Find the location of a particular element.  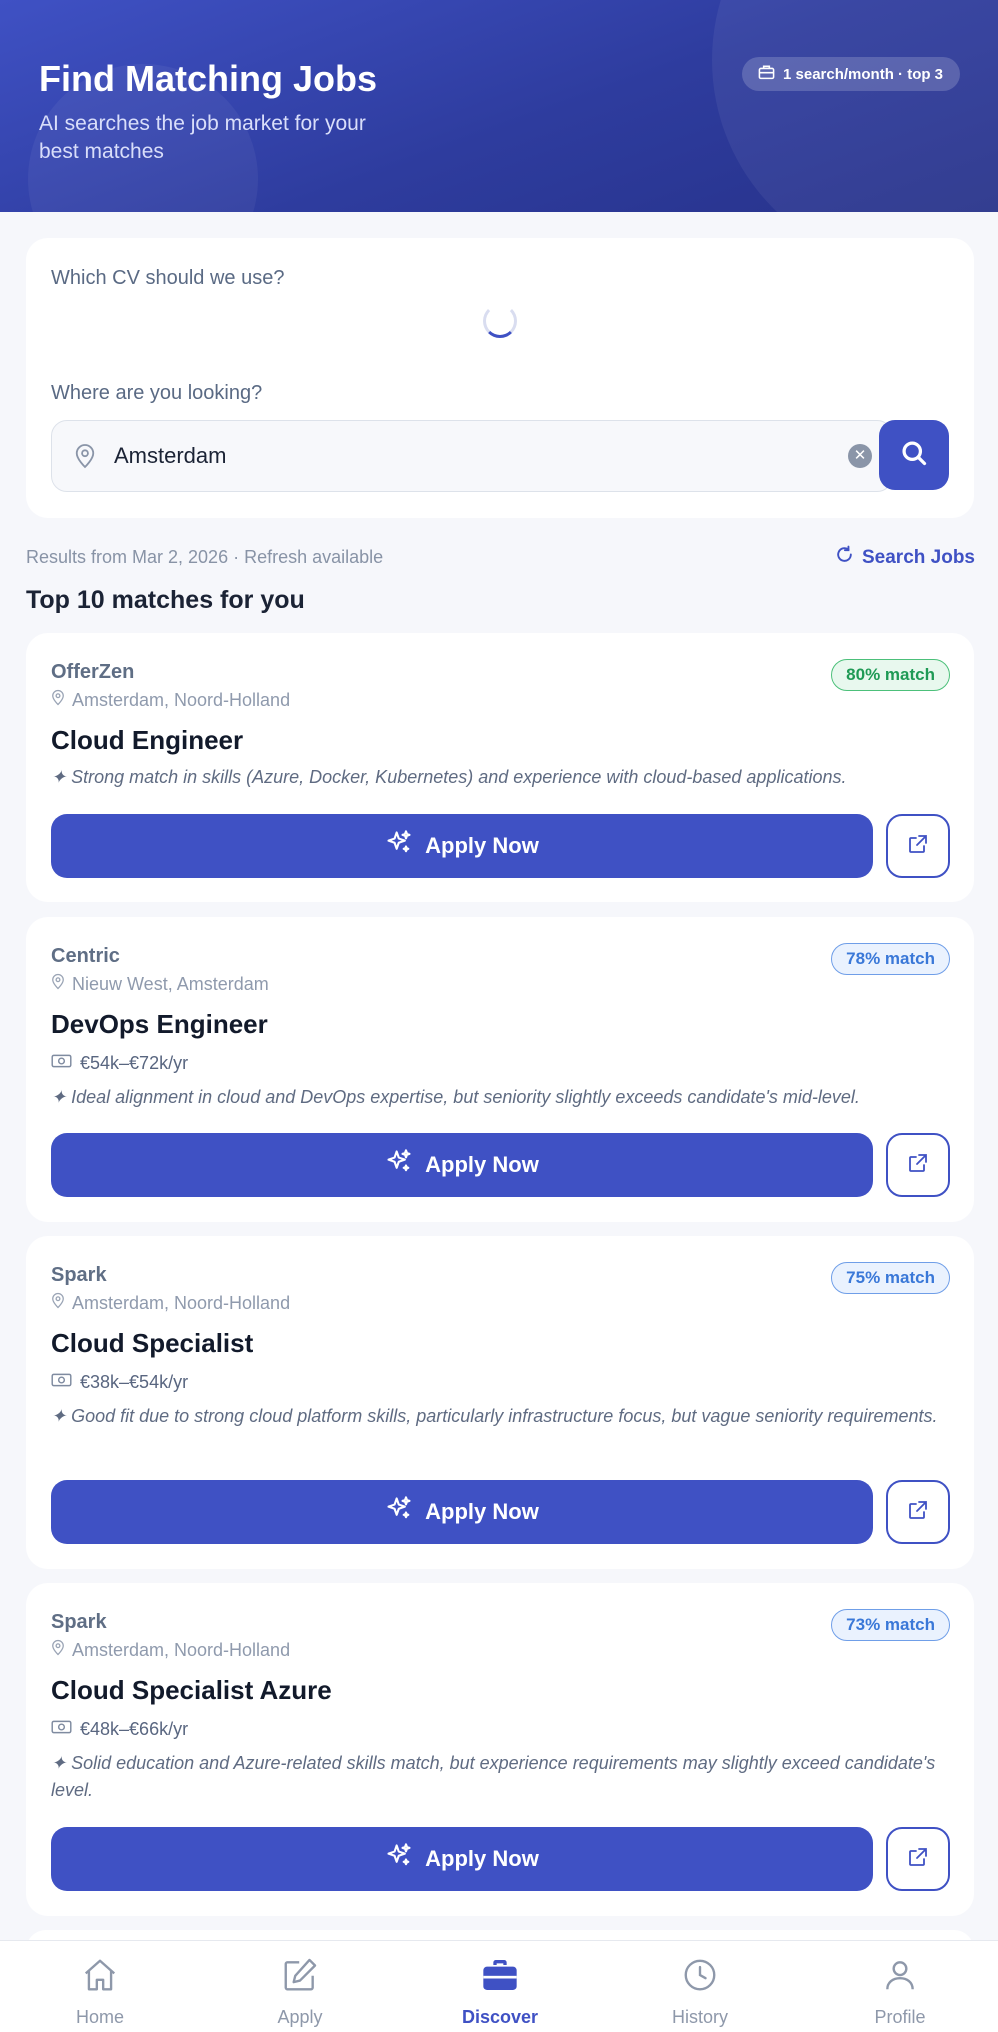

home-icon is located at coordinates (100, 1975).